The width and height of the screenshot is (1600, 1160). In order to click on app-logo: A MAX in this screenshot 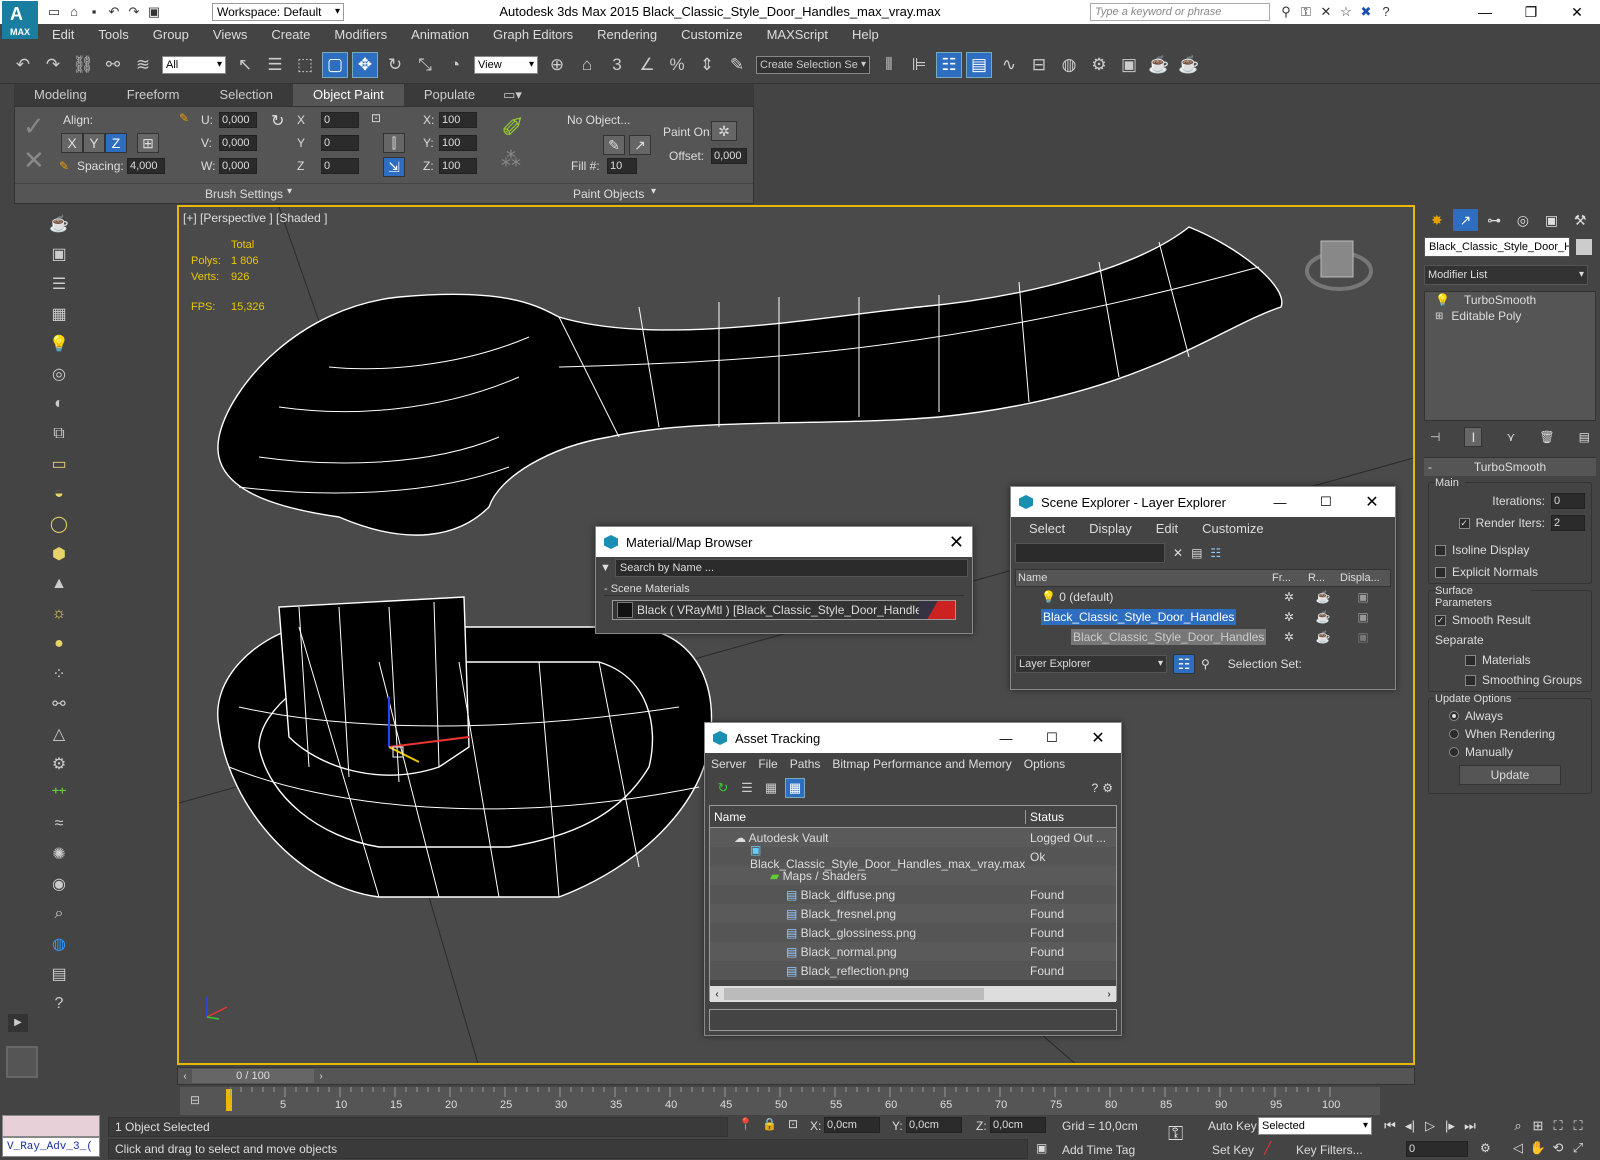, I will do `click(20, 20)`.